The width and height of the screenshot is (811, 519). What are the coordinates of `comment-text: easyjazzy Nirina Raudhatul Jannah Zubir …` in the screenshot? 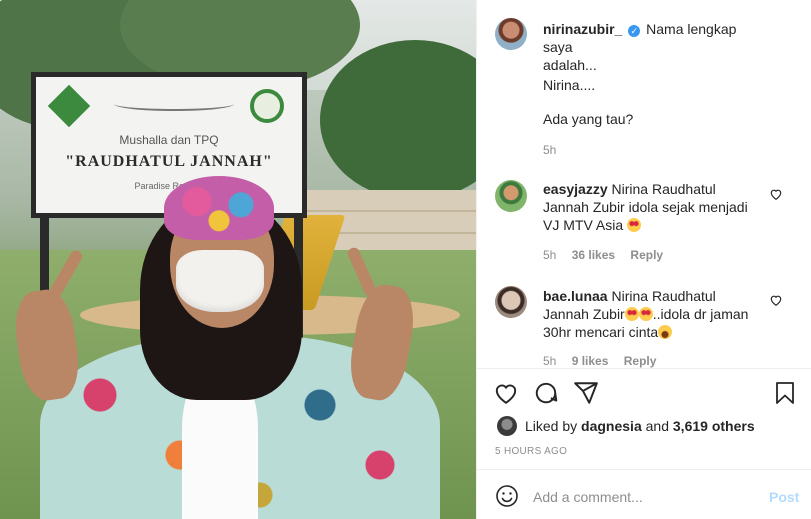 It's located at (653, 207).